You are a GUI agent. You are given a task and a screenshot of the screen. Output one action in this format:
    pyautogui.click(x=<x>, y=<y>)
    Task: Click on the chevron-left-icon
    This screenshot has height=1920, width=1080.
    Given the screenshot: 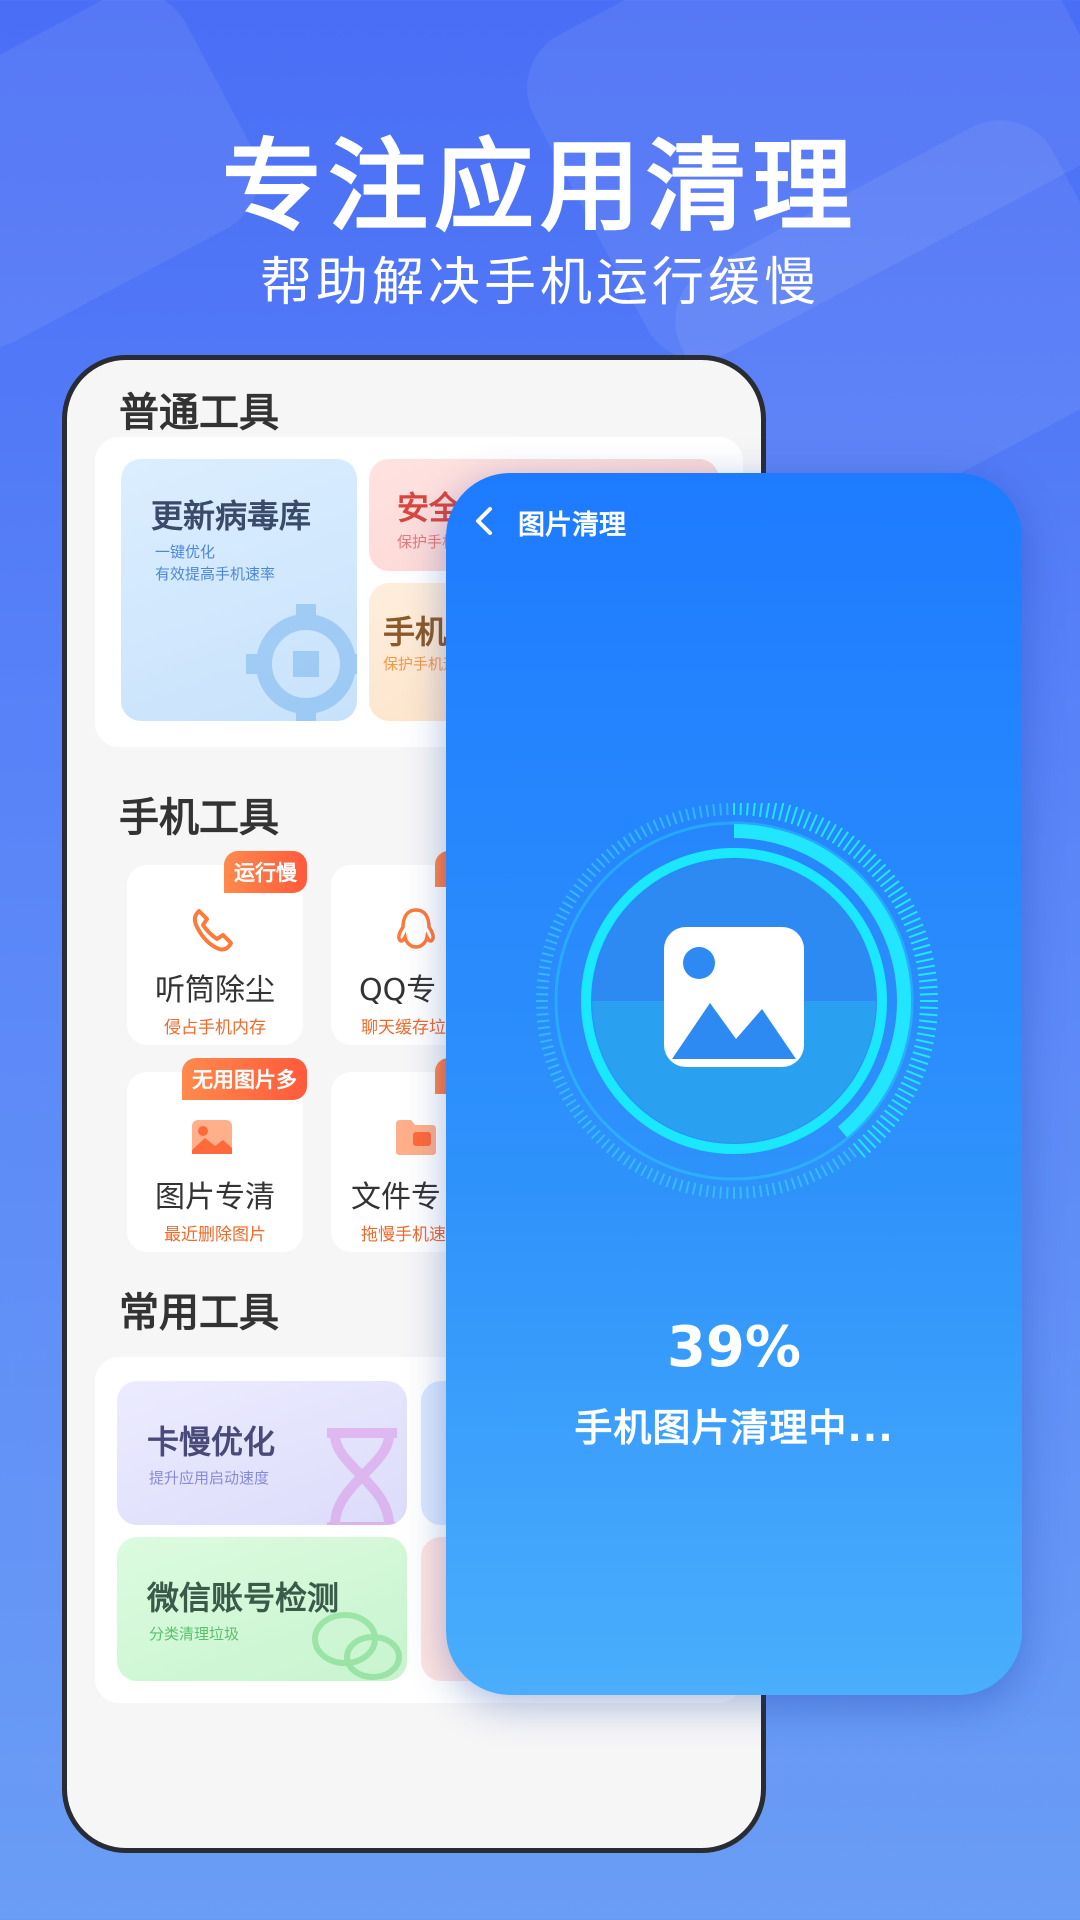 What is the action you would take?
    pyautogui.click(x=484, y=521)
    